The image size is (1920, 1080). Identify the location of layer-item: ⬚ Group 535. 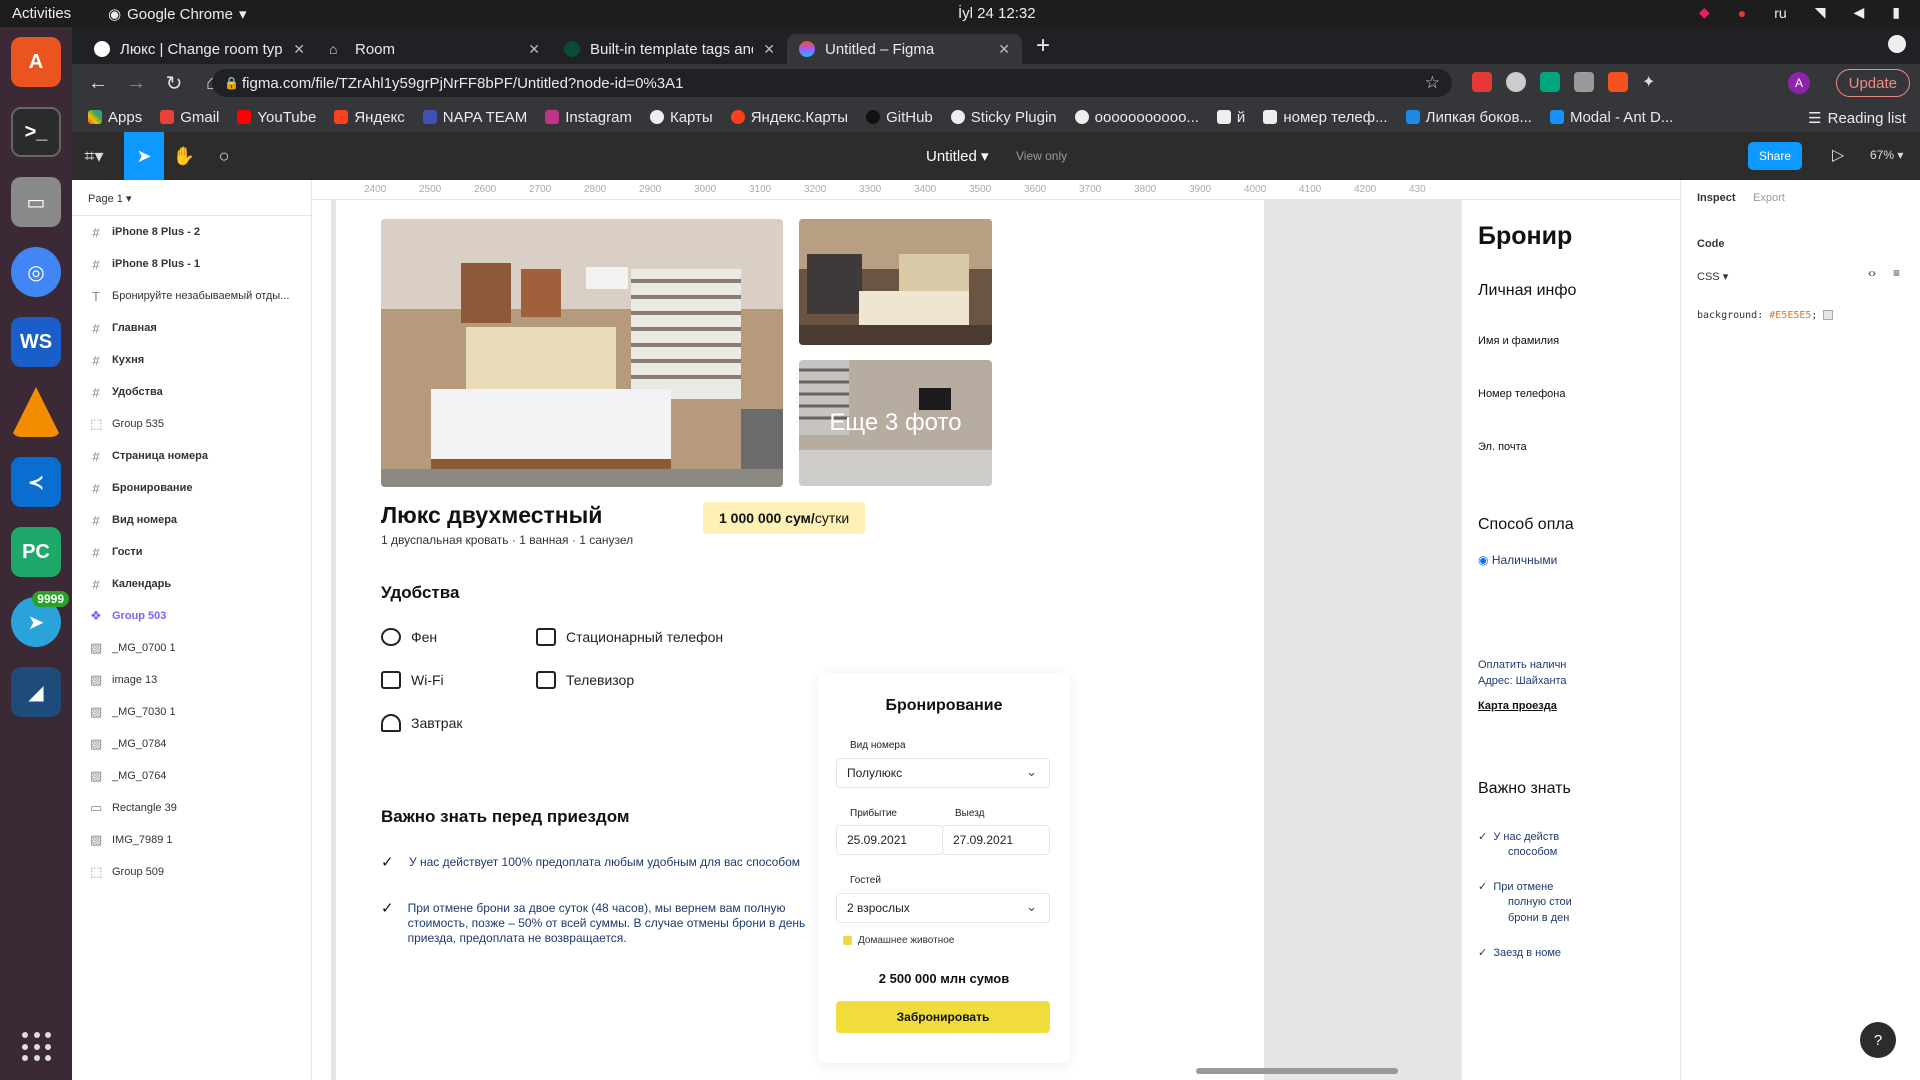
(191, 424).